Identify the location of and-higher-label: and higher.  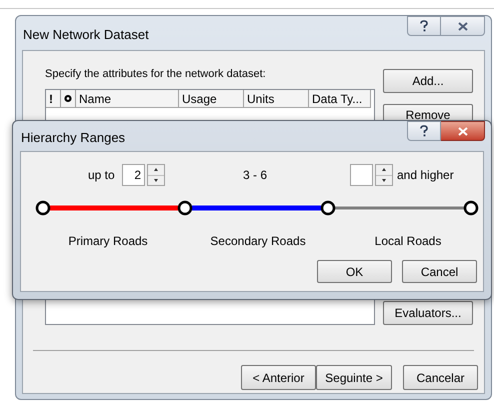
(425, 175).